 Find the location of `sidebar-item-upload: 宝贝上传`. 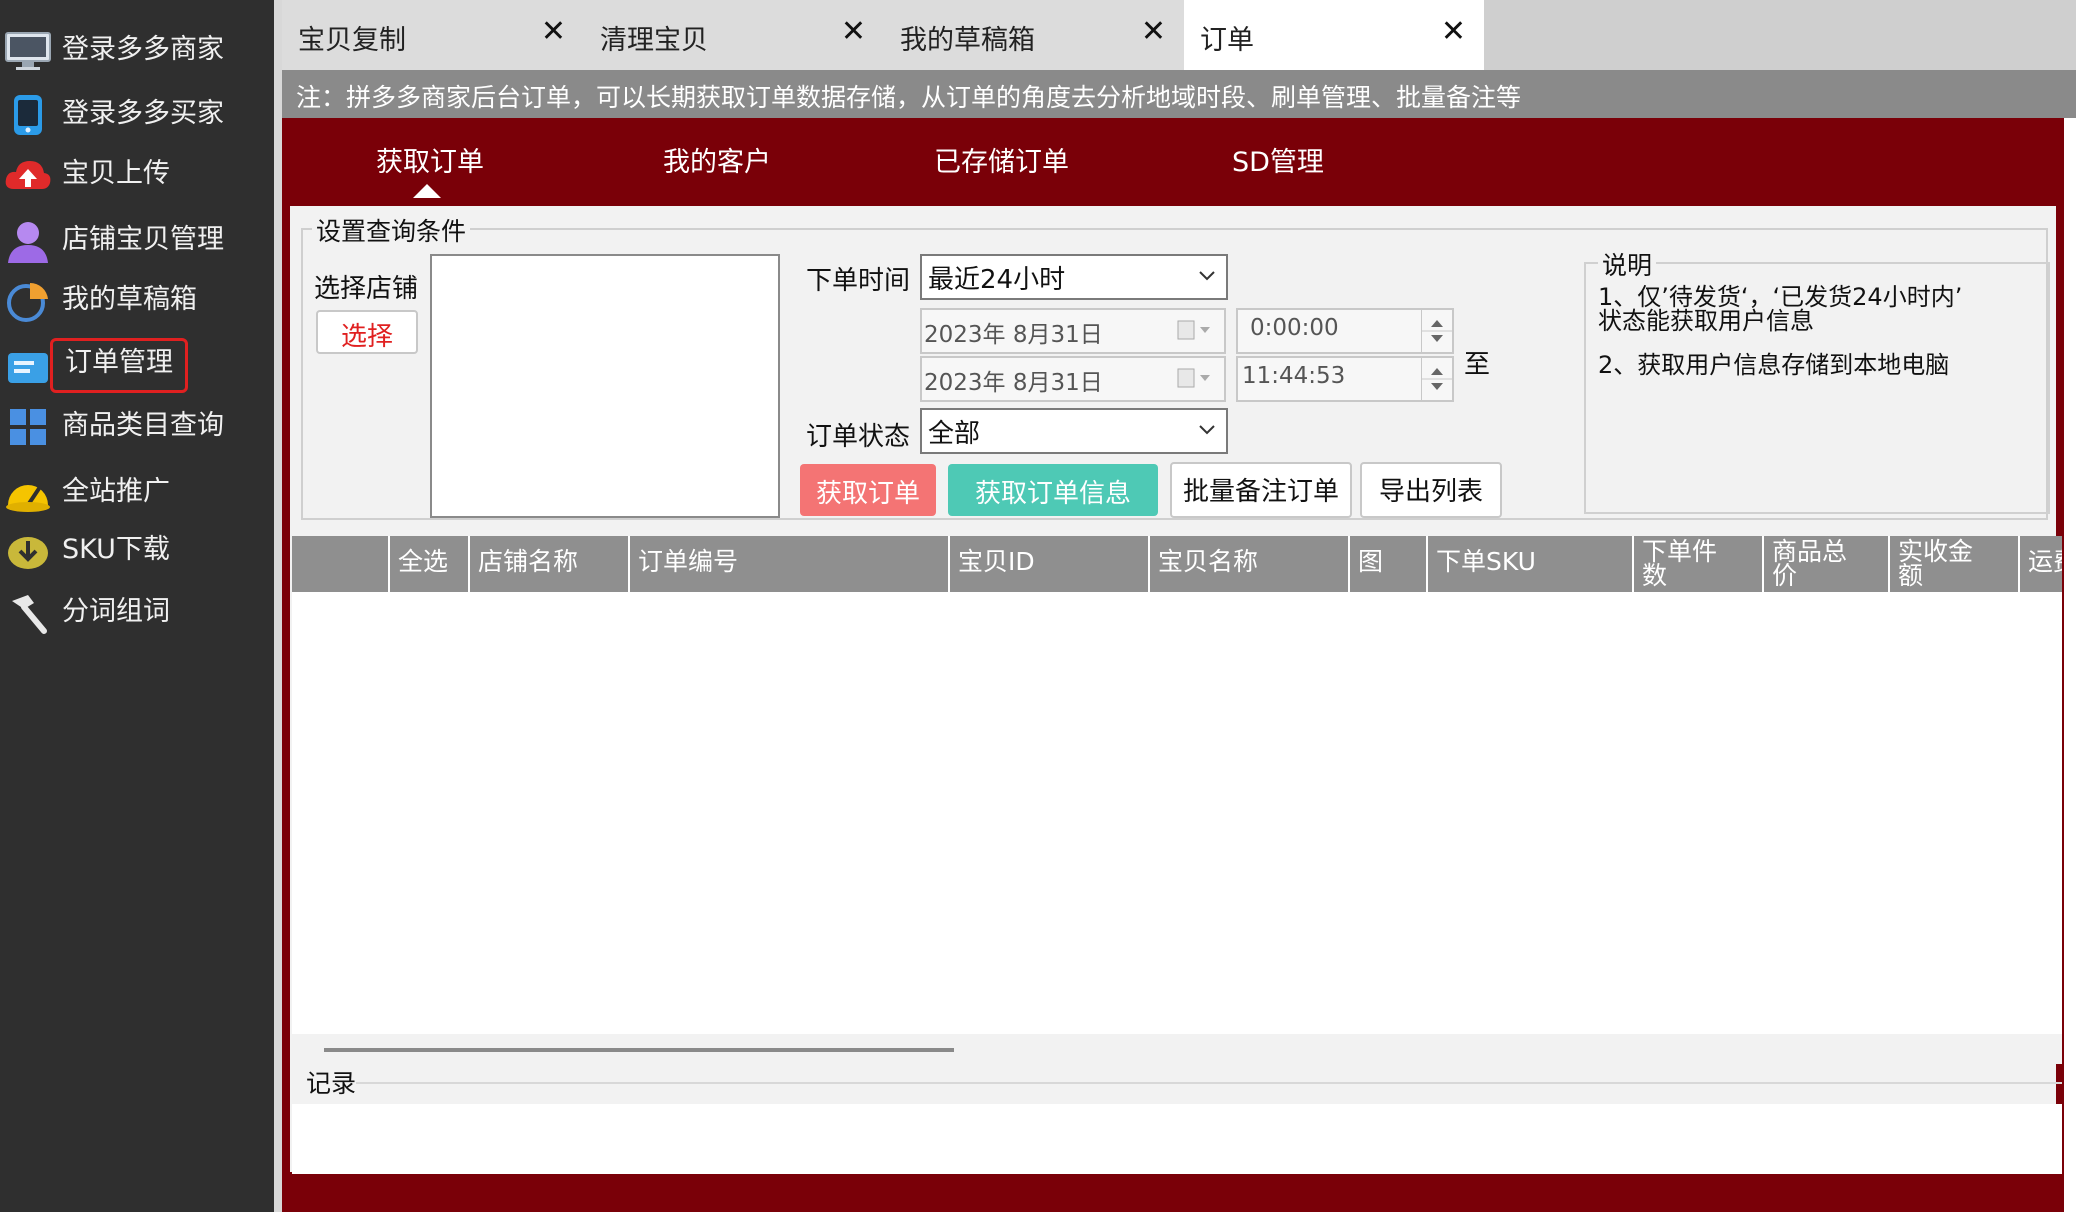

sidebar-item-upload: 宝贝上传 is located at coordinates (137, 175).